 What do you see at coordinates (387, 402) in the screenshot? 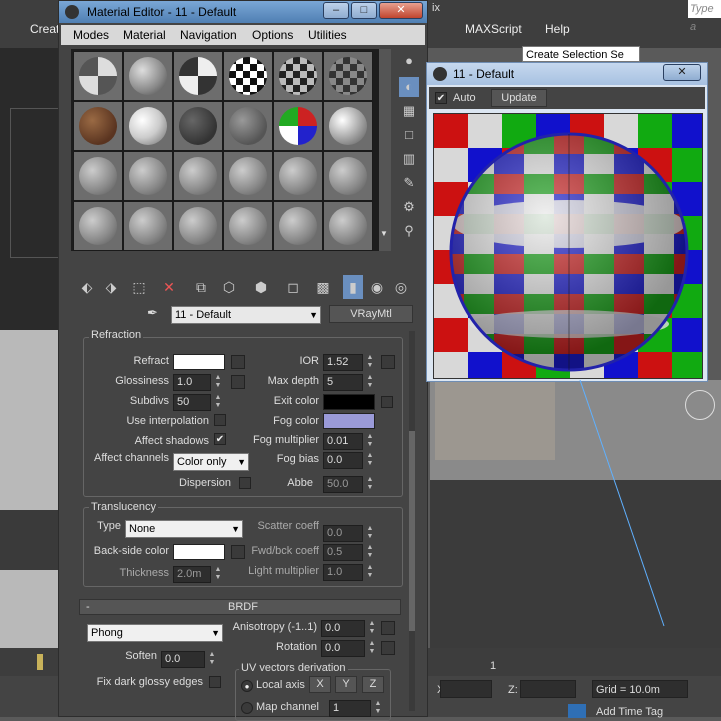
I see `exit-color-checkbox` at bounding box center [387, 402].